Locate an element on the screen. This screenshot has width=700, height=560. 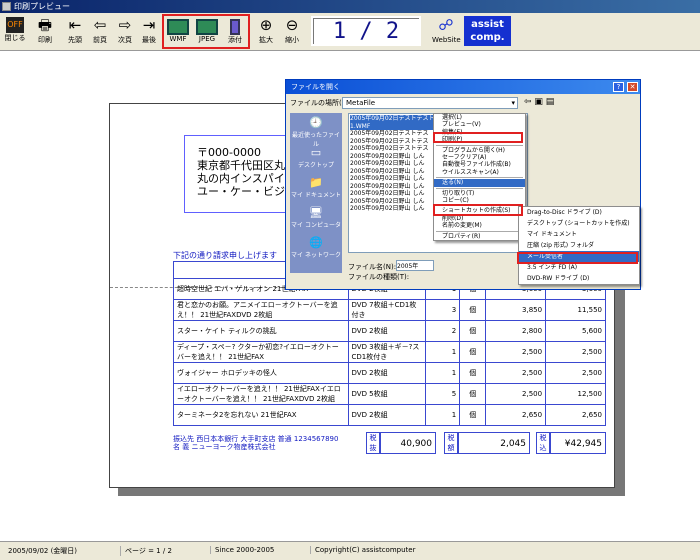
status-date: 2005/09/02 (金曜日) is located at coordinates (43, 551).